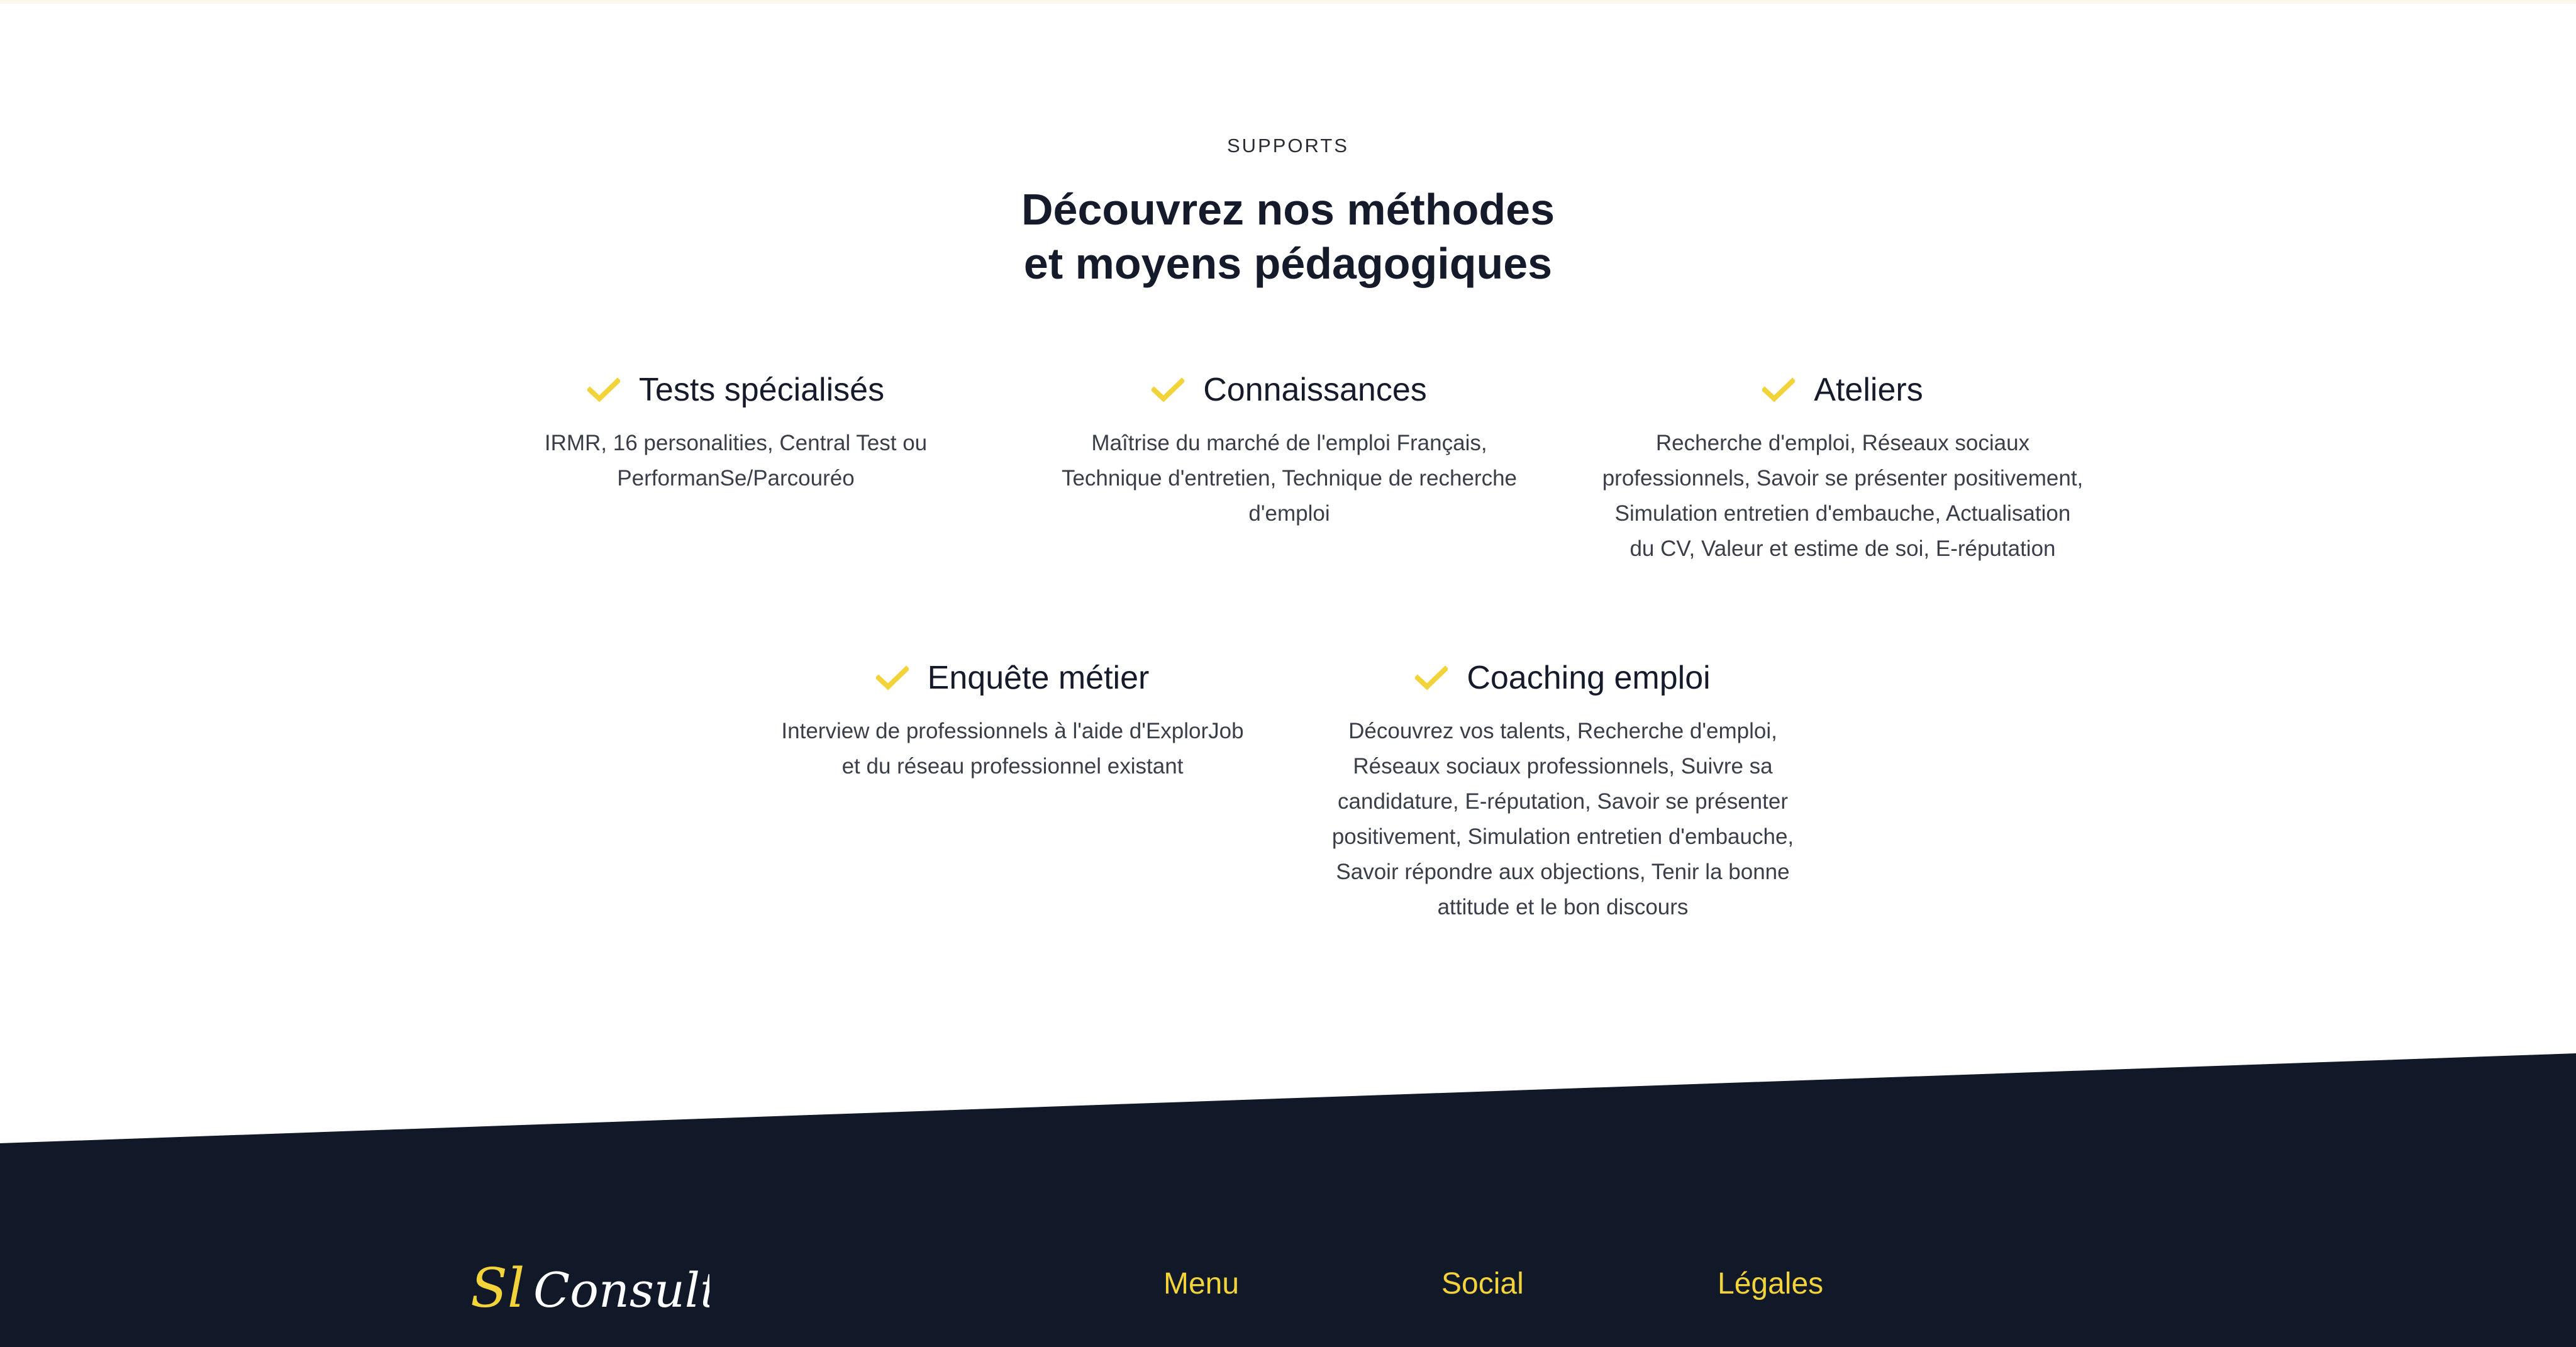  What do you see at coordinates (1482, 1283) in the screenshot?
I see `footer-social-title: Social` at bounding box center [1482, 1283].